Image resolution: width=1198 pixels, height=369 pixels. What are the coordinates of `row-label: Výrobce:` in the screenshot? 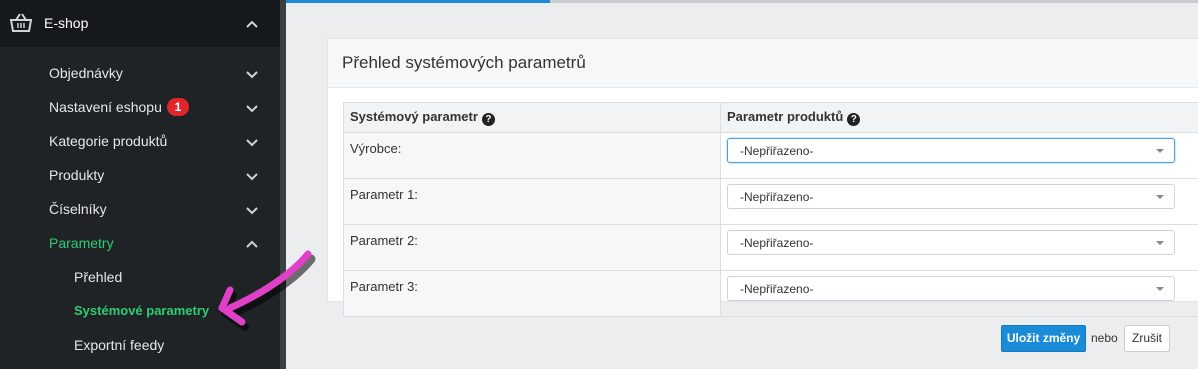 It's located at (532, 155).